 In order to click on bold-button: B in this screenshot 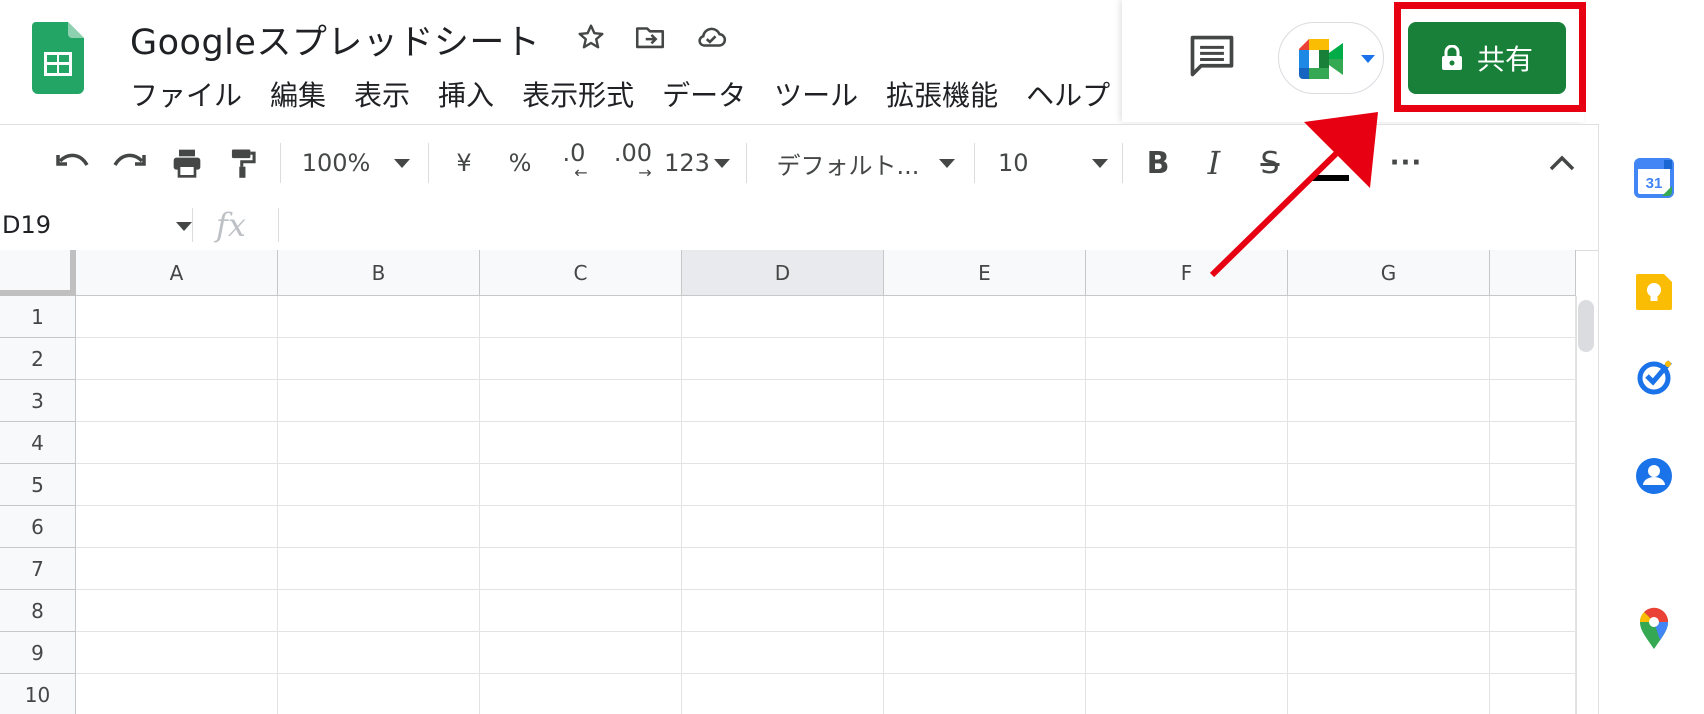, I will do `click(1158, 163)`.